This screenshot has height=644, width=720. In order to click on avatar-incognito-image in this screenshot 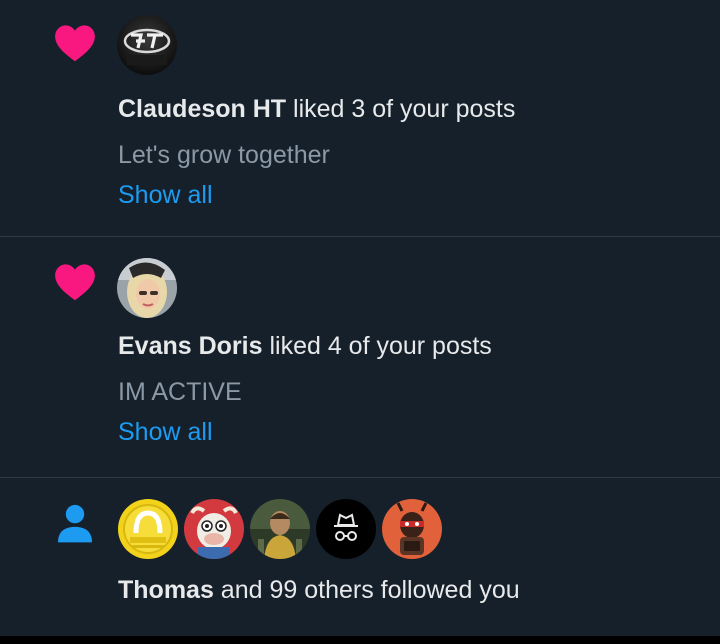, I will do `click(346, 529)`.